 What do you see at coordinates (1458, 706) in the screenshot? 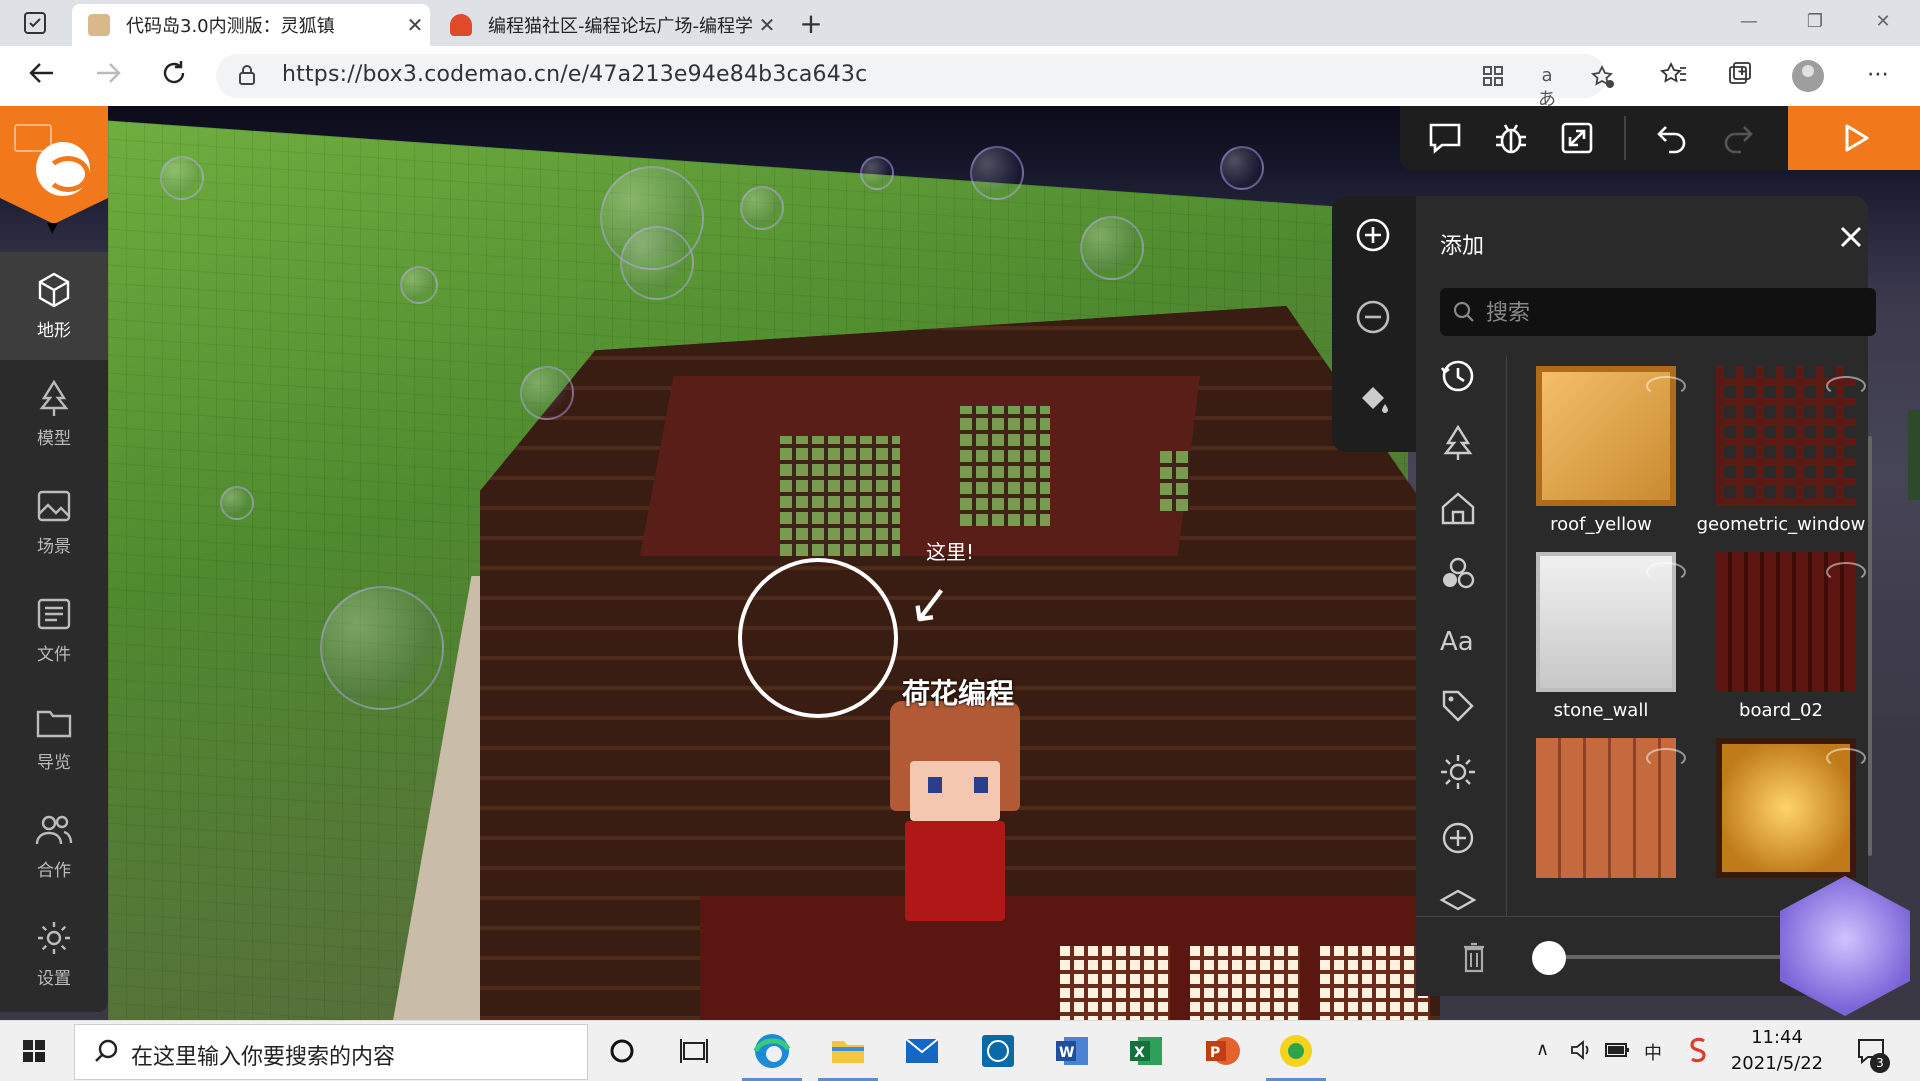
I see `tag-icon` at bounding box center [1458, 706].